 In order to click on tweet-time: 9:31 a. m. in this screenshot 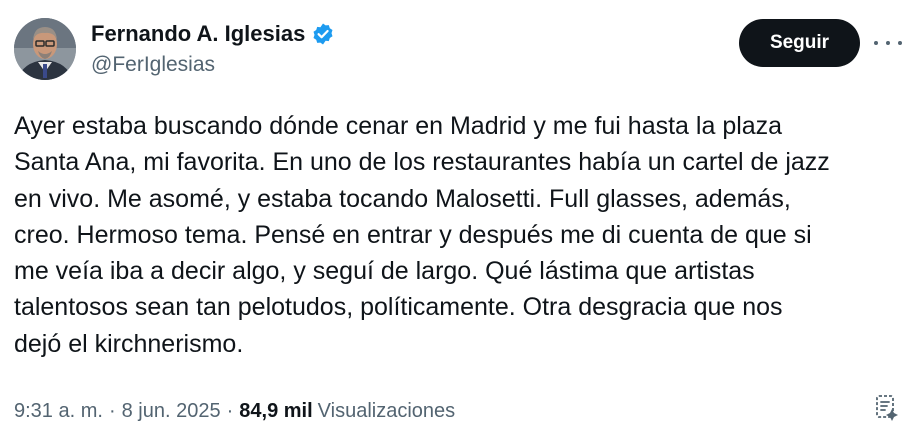, I will do `click(58, 411)`.